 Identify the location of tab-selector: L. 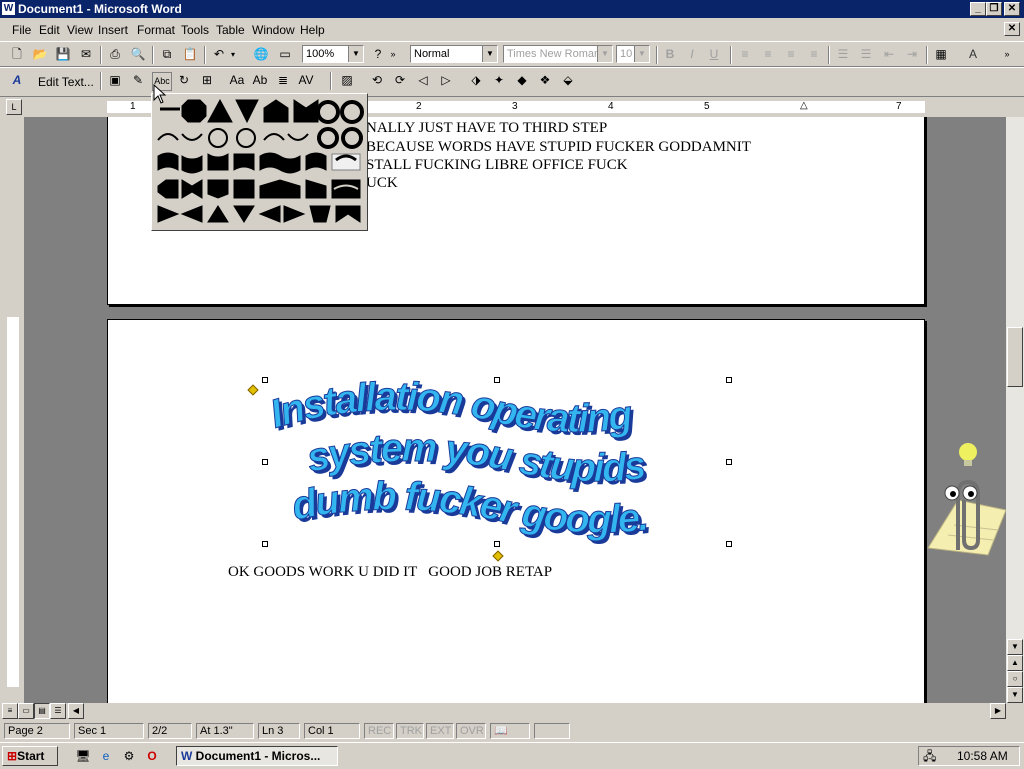
(14, 107).